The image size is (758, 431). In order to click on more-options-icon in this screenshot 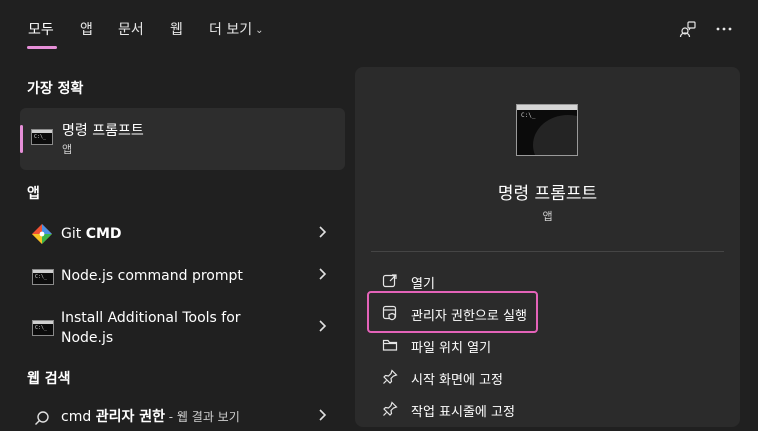, I will do `click(724, 29)`.